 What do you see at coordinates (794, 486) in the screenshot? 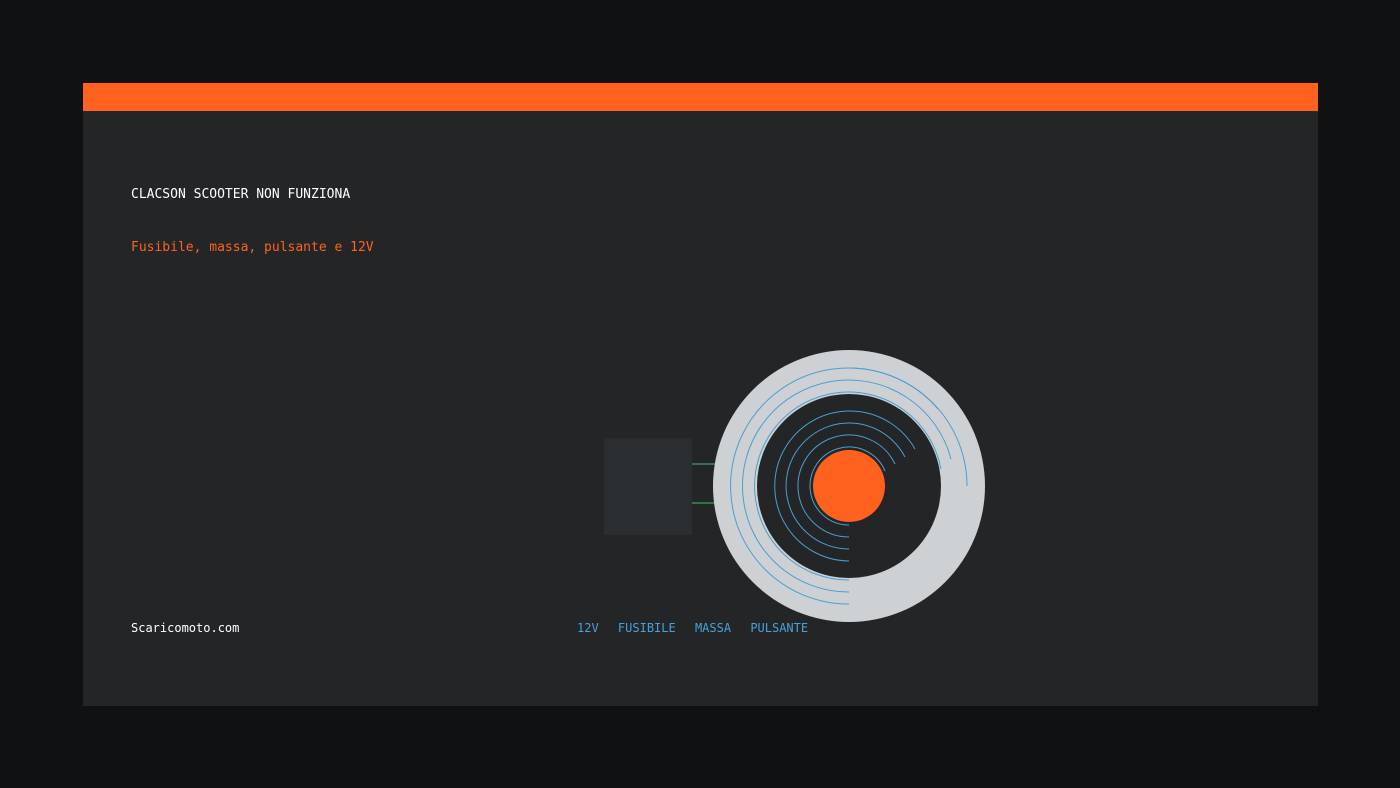
I see `horn-icon` at bounding box center [794, 486].